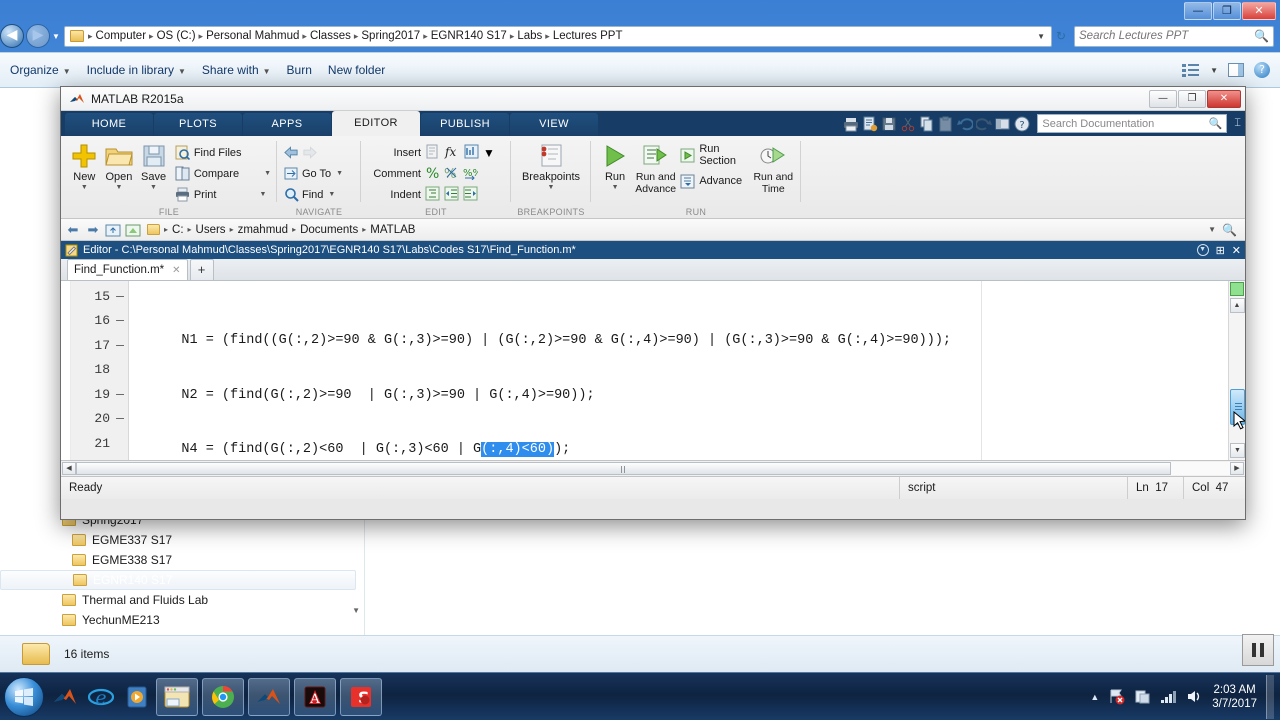  What do you see at coordinates (182, 560) in the screenshot?
I see `tree-item-egme338: EGME338 S17` at bounding box center [182, 560].